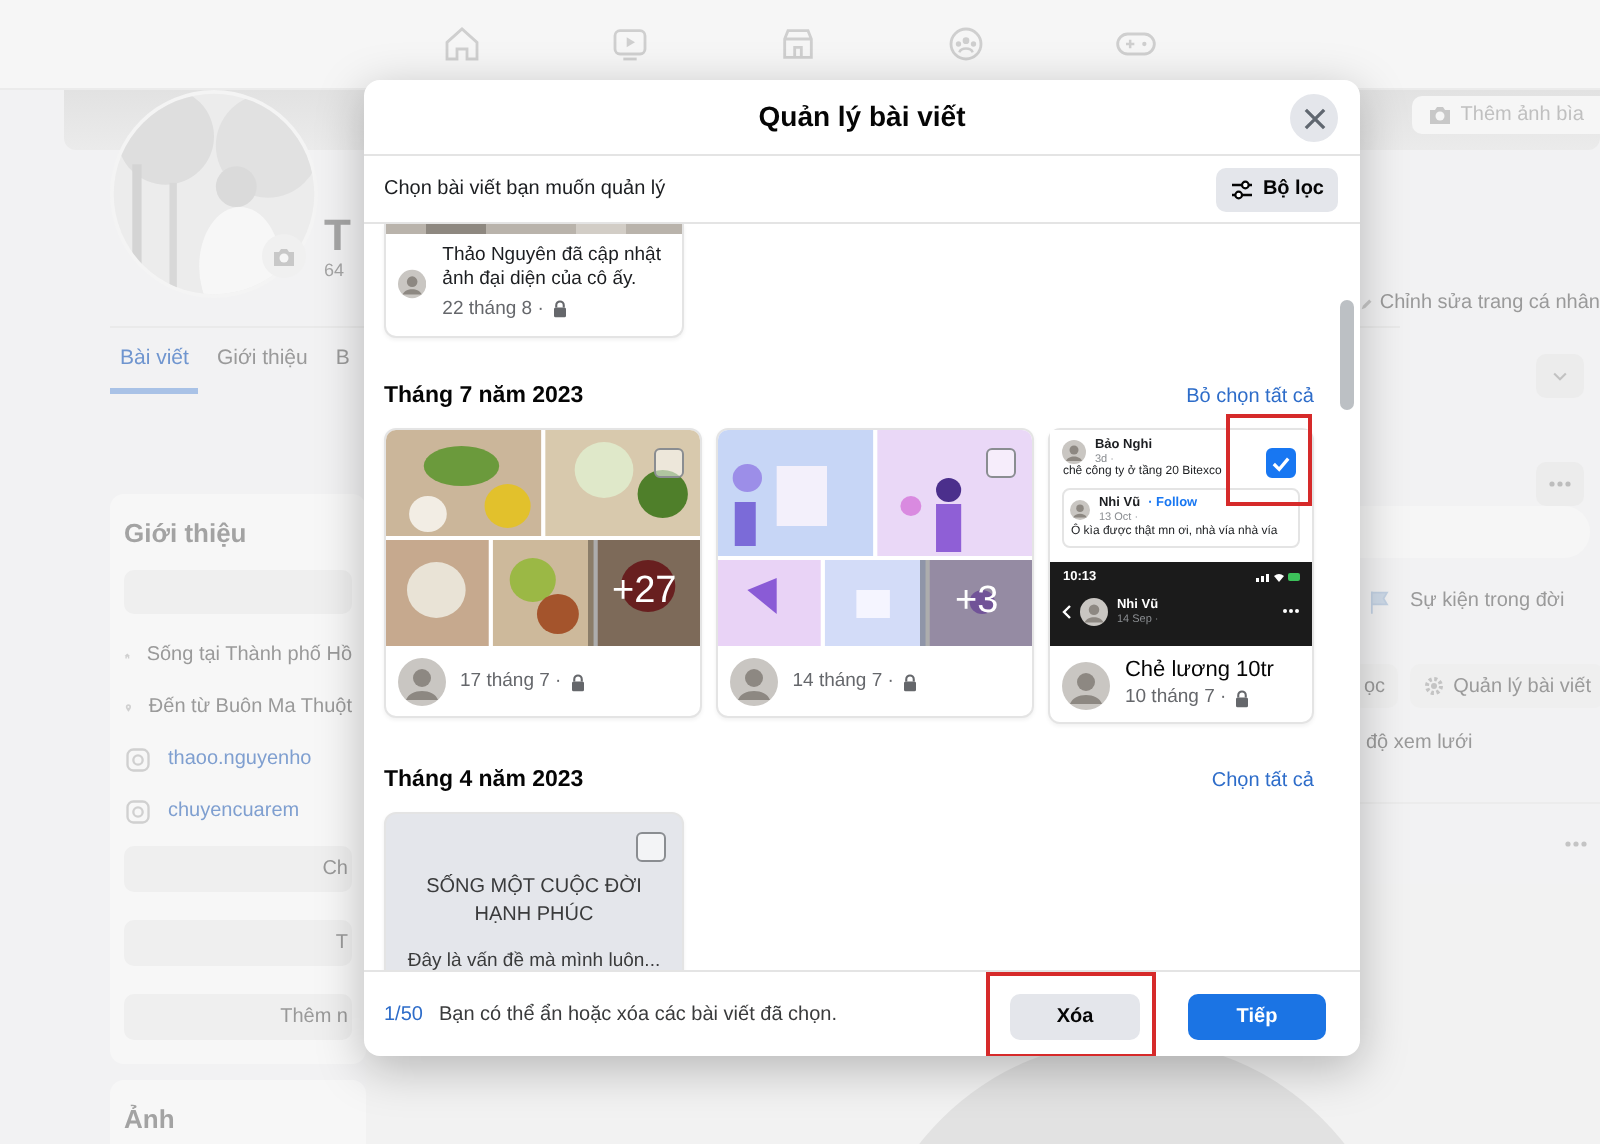 This screenshot has height=1144, width=1600. What do you see at coordinates (238, 868) in the screenshot?
I see `intro-button: Ch` at bounding box center [238, 868].